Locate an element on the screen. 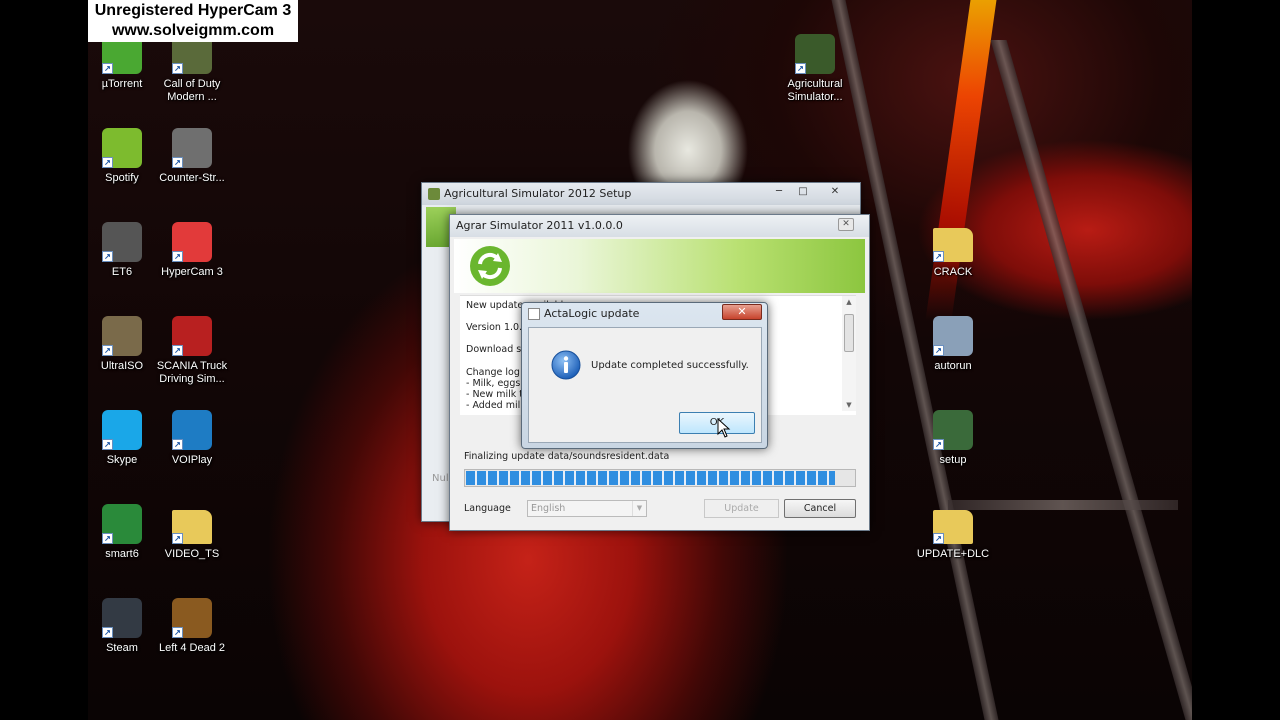 This screenshot has width=1280, height=720. dialog-close-button: ✕ is located at coordinates (742, 312).